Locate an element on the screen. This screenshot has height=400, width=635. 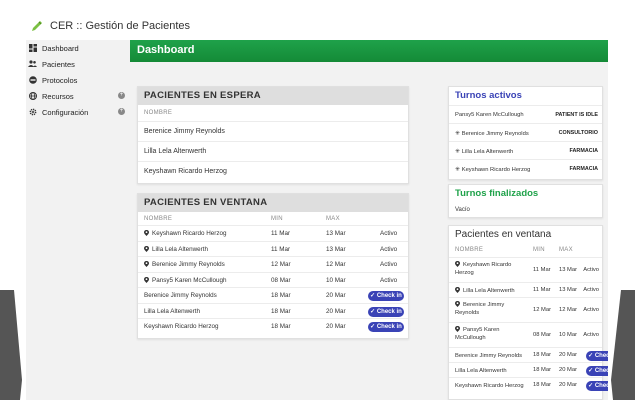
table-row: Keyshawn Ricardo Herzog is located at coordinates (273, 171).